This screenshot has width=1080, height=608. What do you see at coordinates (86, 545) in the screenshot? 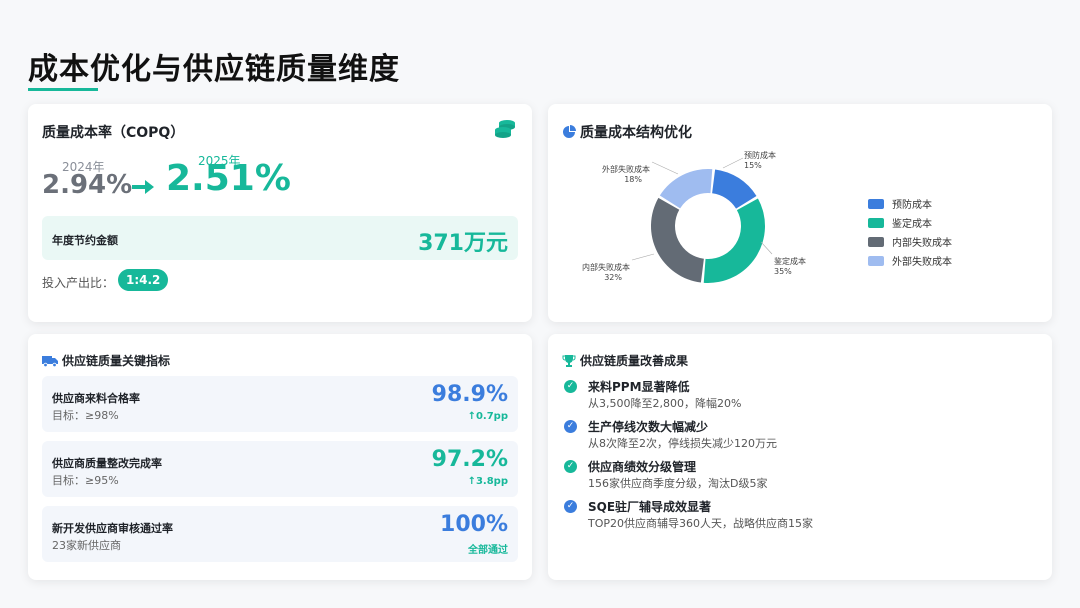
I see `kpi-sub-label: 23家新供应商` at bounding box center [86, 545].